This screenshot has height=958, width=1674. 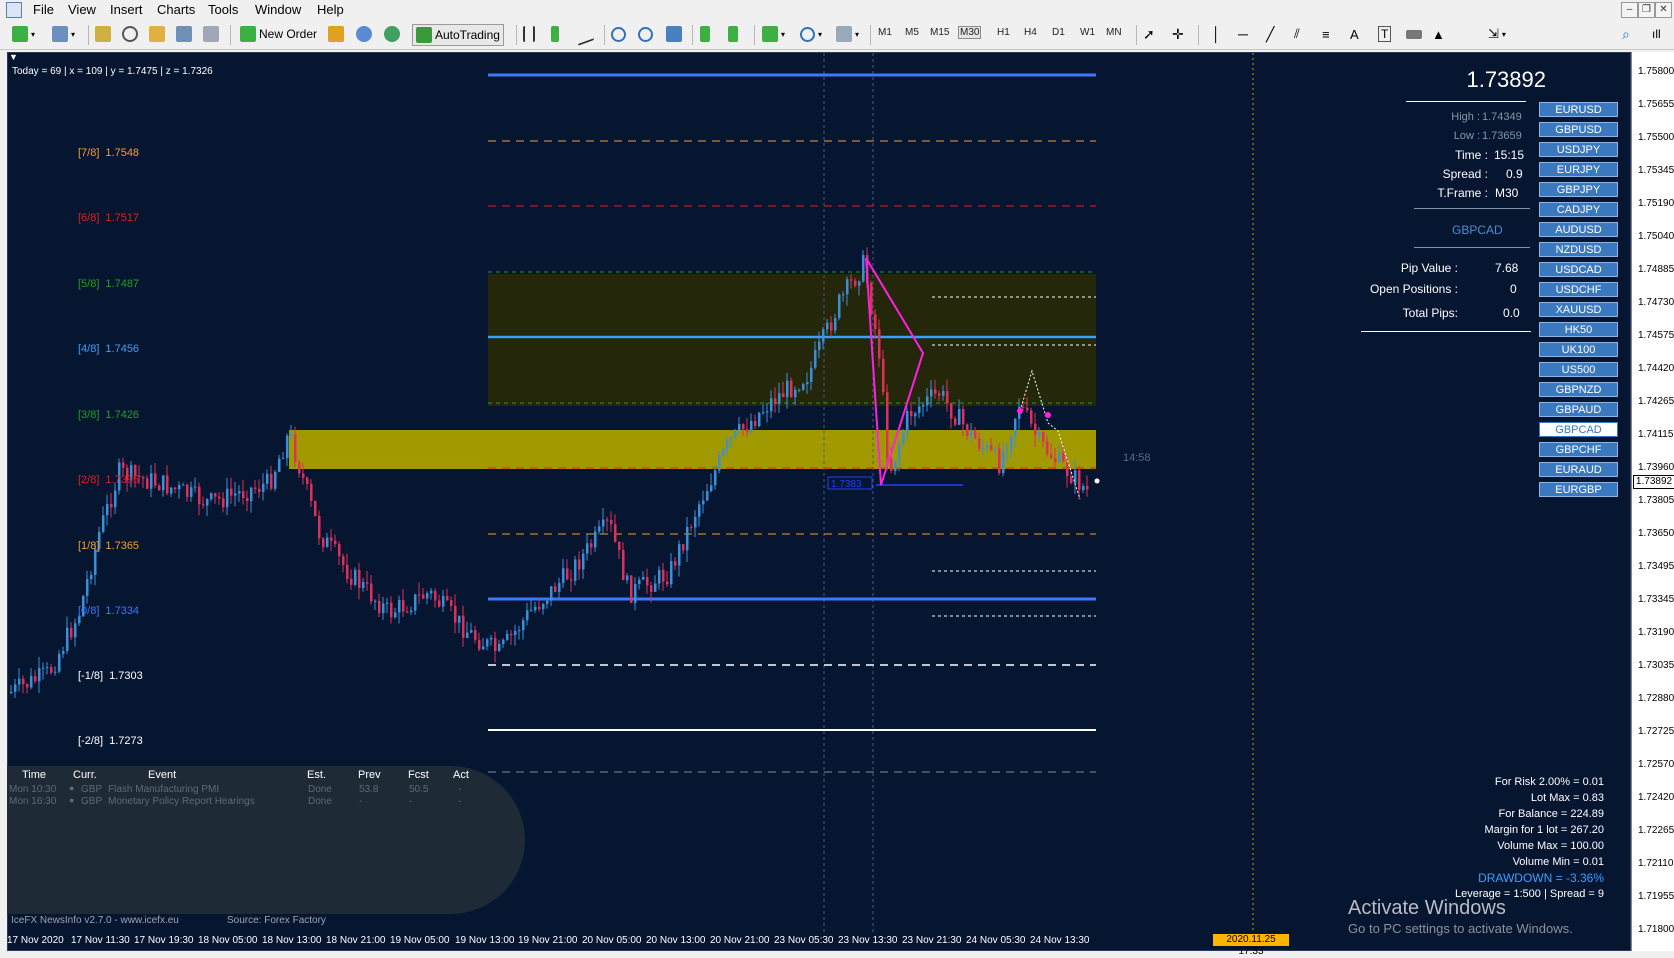 What do you see at coordinates (63, 34) in the screenshot?
I see `profiles-icon: ▾` at bounding box center [63, 34].